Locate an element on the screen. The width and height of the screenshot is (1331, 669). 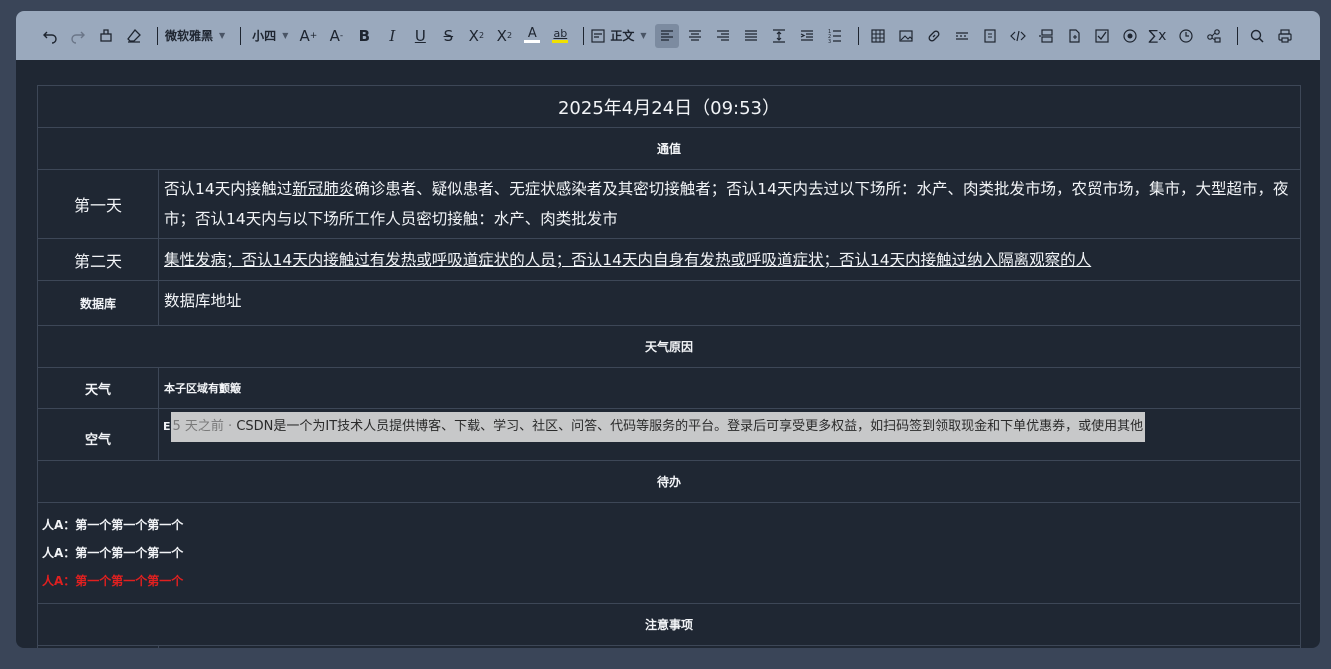
database-value: 数据库地址 is located at coordinates (729, 303).